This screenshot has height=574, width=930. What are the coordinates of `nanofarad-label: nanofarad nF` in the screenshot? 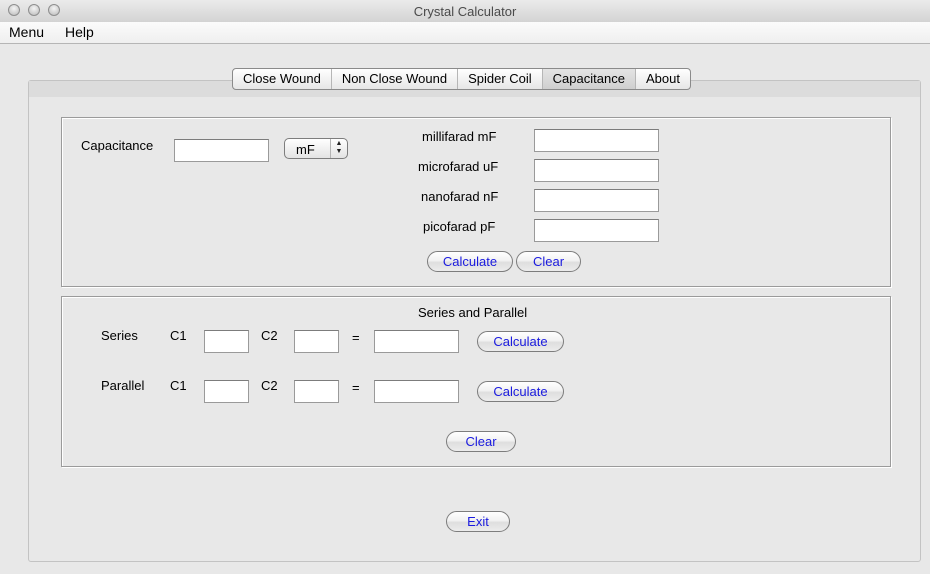 It's located at (460, 196).